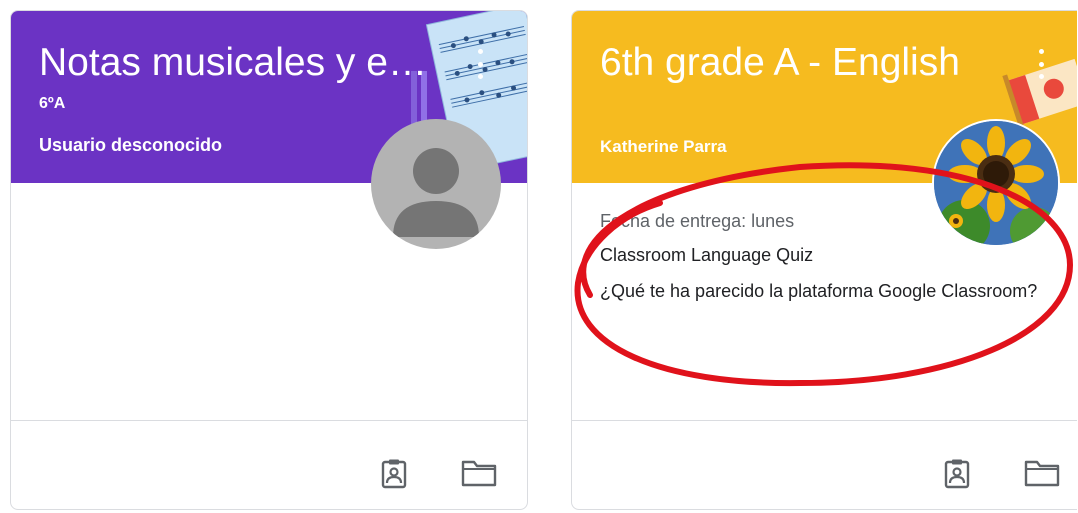  I want to click on teacher-name: Usuario desconocido, so click(131, 145).